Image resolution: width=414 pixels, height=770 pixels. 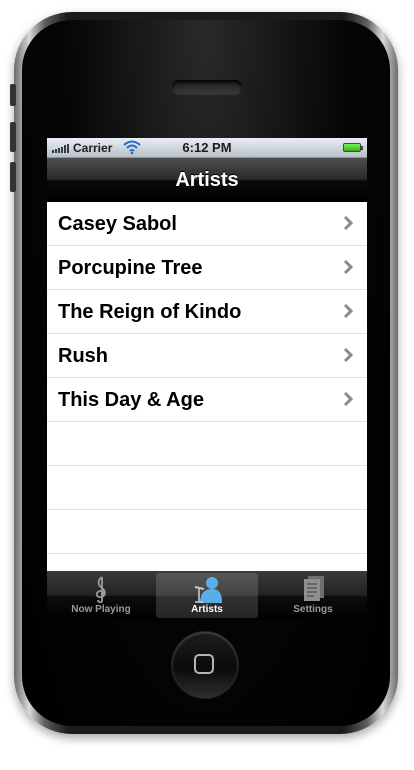 What do you see at coordinates (314, 588) in the screenshot?
I see `settings-document-icon` at bounding box center [314, 588].